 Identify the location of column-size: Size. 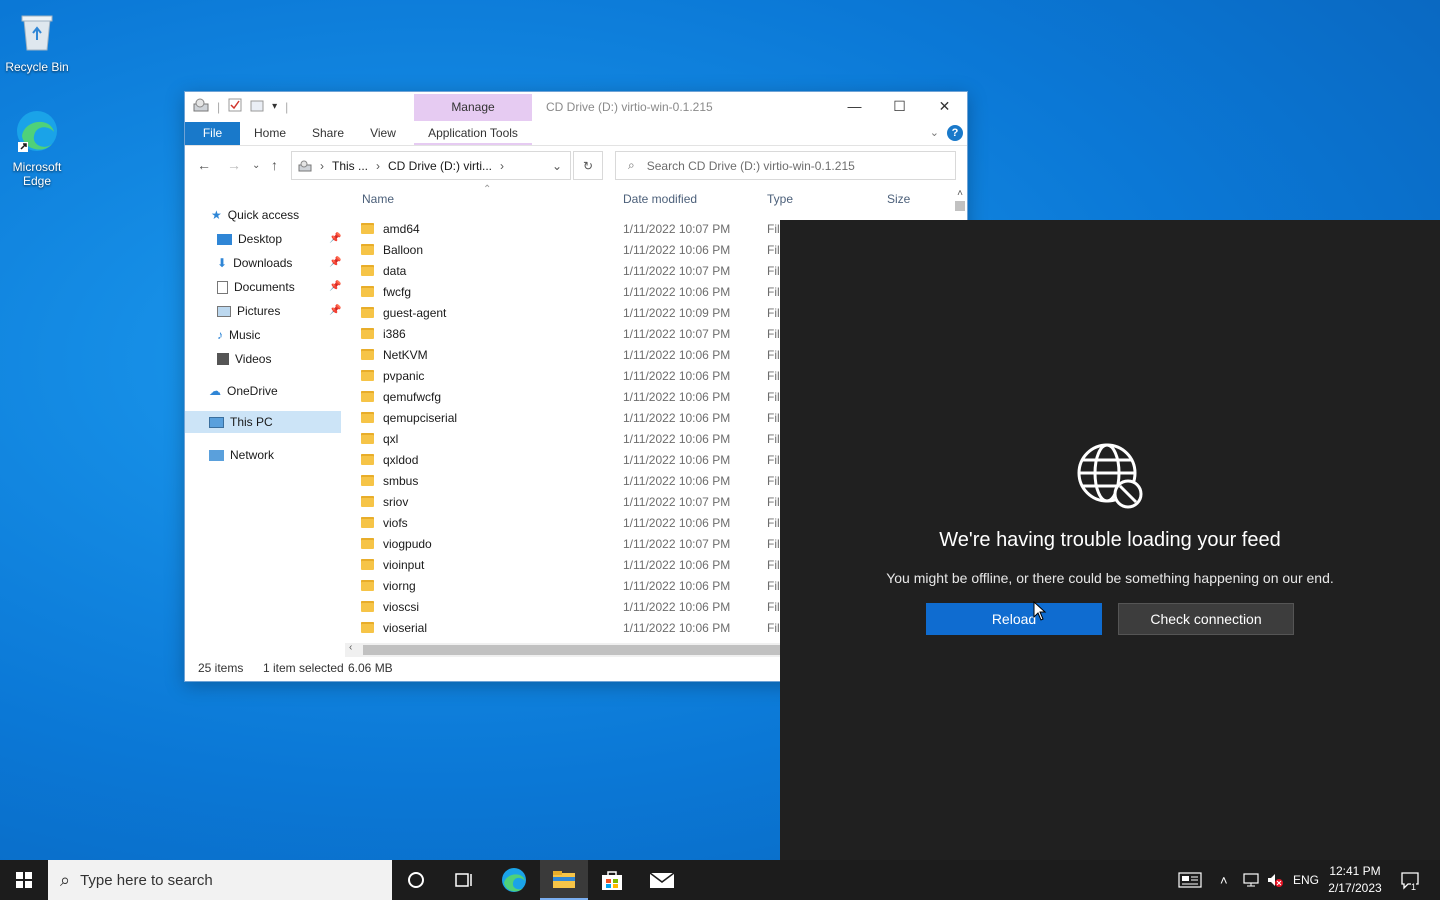
(898, 199).